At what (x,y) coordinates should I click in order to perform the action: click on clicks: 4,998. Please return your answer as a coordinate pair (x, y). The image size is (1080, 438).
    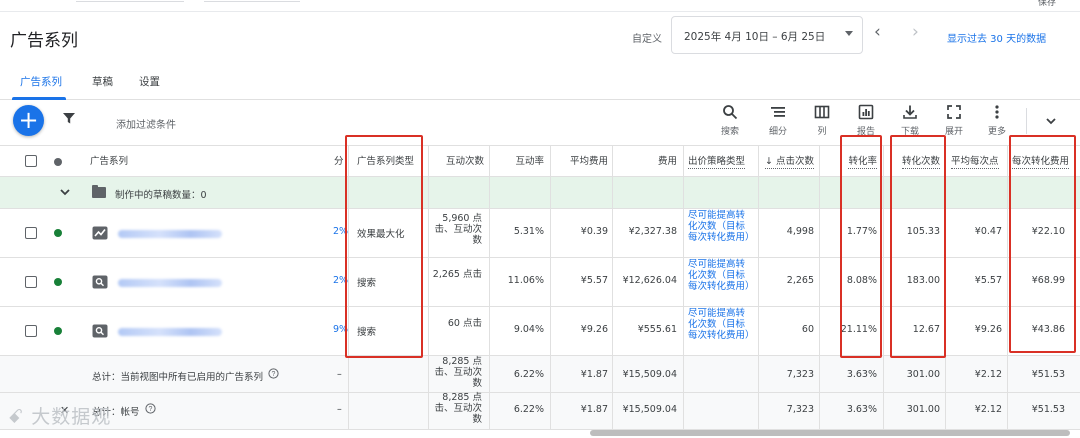
    Looking at the image, I should click on (800, 231).